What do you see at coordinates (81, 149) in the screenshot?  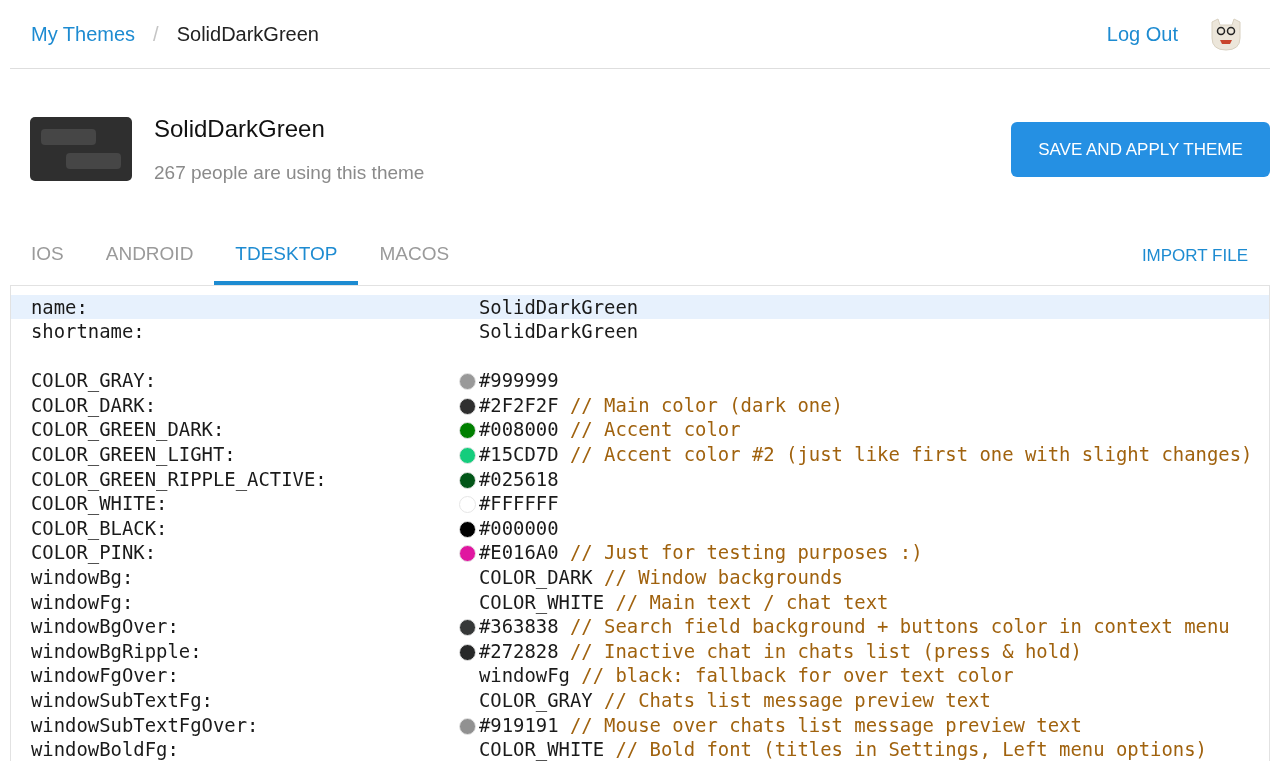 I see `theme-preview-icon` at bounding box center [81, 149].